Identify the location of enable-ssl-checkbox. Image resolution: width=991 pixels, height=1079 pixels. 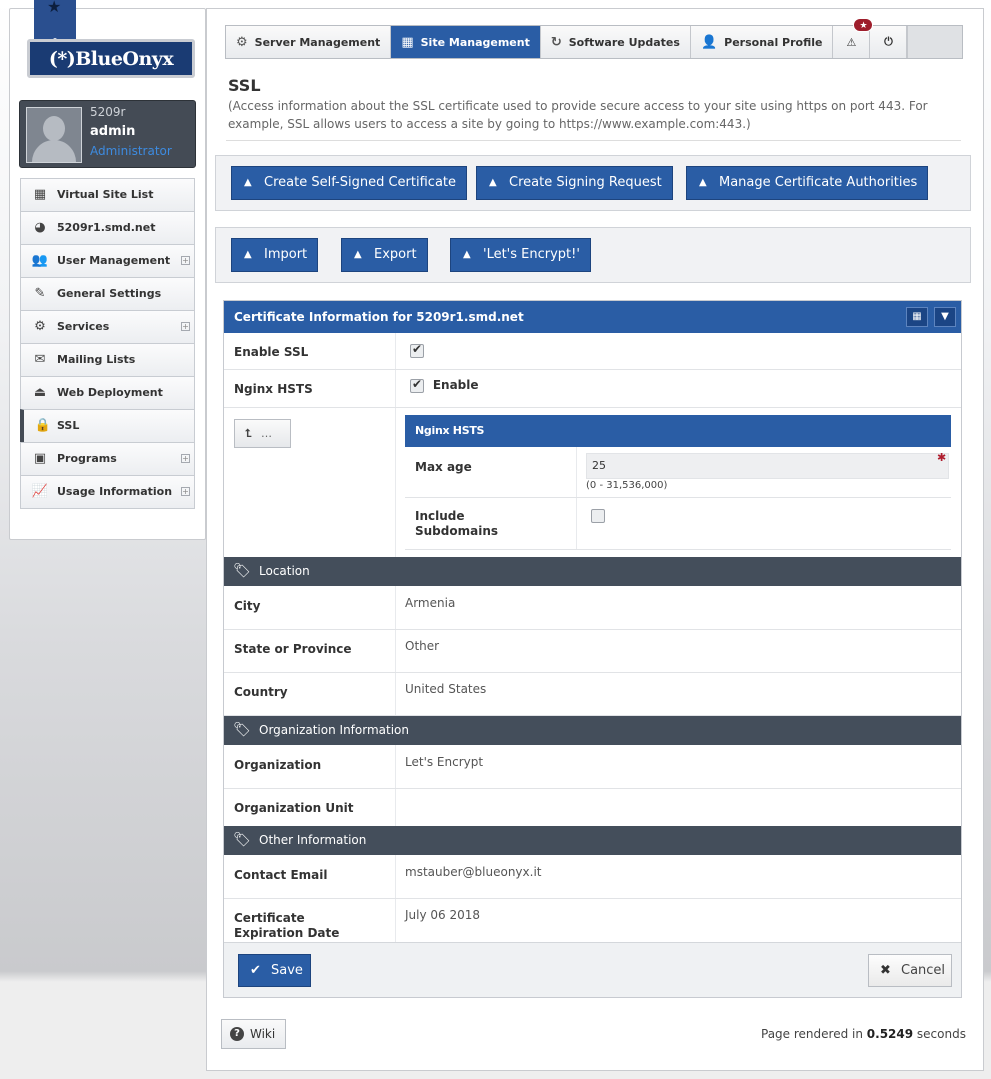
(417, 350).